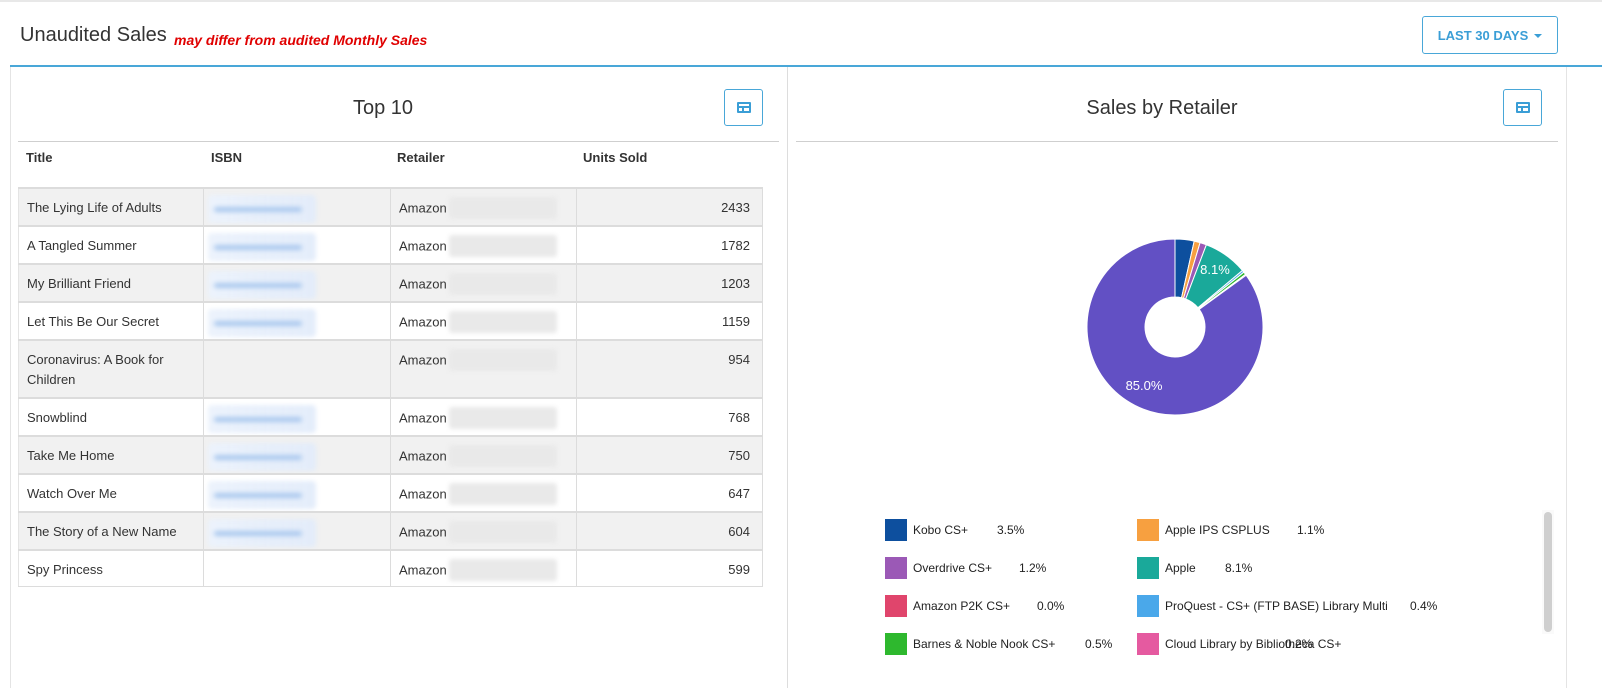 This screenshot has width=1602, height=688. What do you see at coordinates (390, 492) in the screenshot?
I see `table-row: Watch Over Me Amazon 647` at bounding box center [390, 492].